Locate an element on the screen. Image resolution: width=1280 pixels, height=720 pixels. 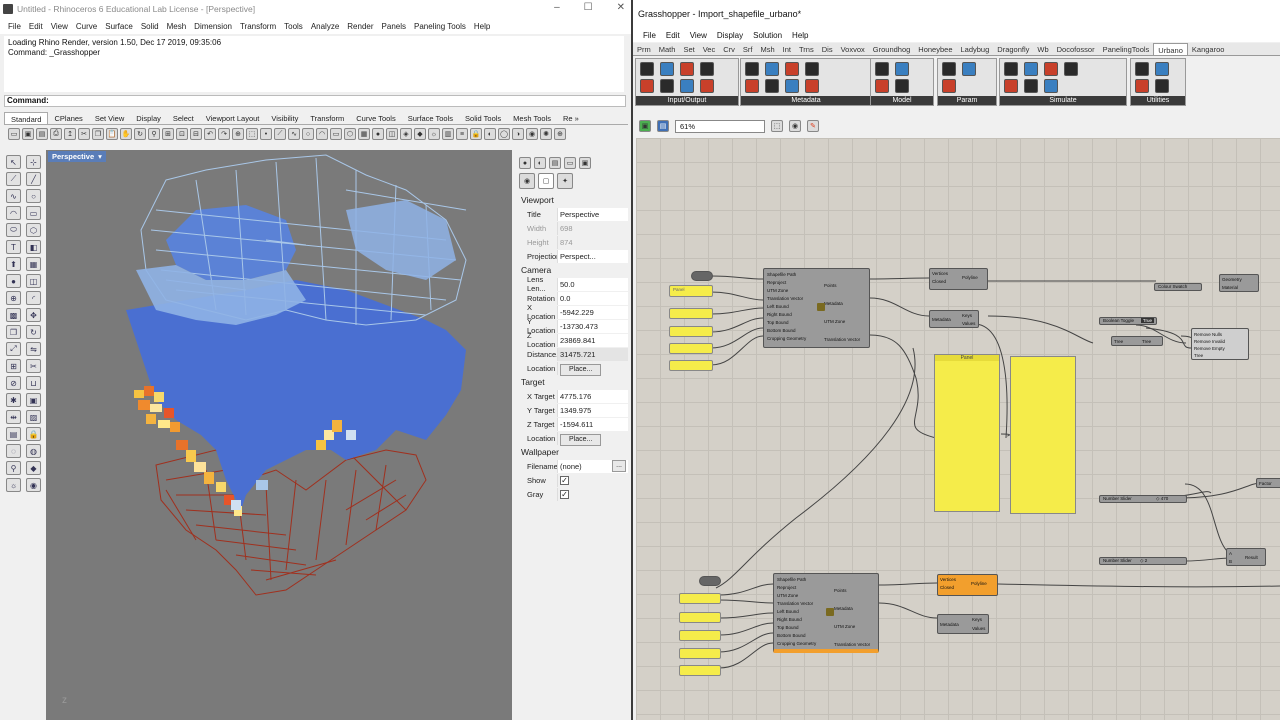
menu-item-render: Render is located at coordinates (360, 26).